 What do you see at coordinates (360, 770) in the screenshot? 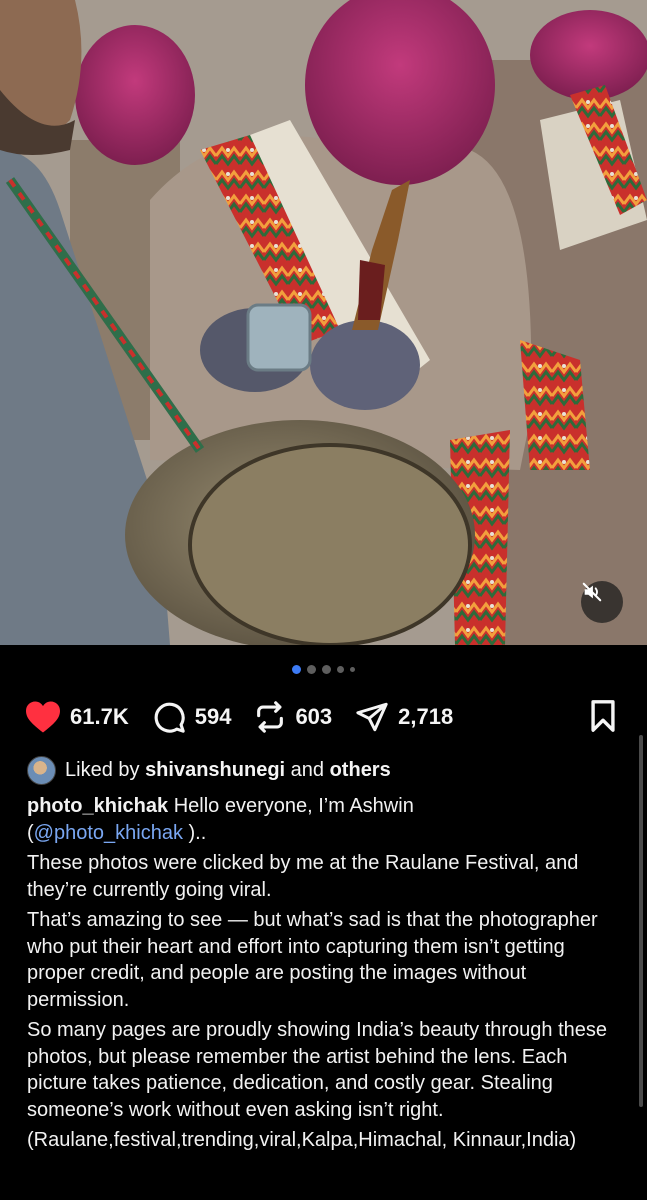
I see `liked-by-others: others` at bounding box center [360, 770].